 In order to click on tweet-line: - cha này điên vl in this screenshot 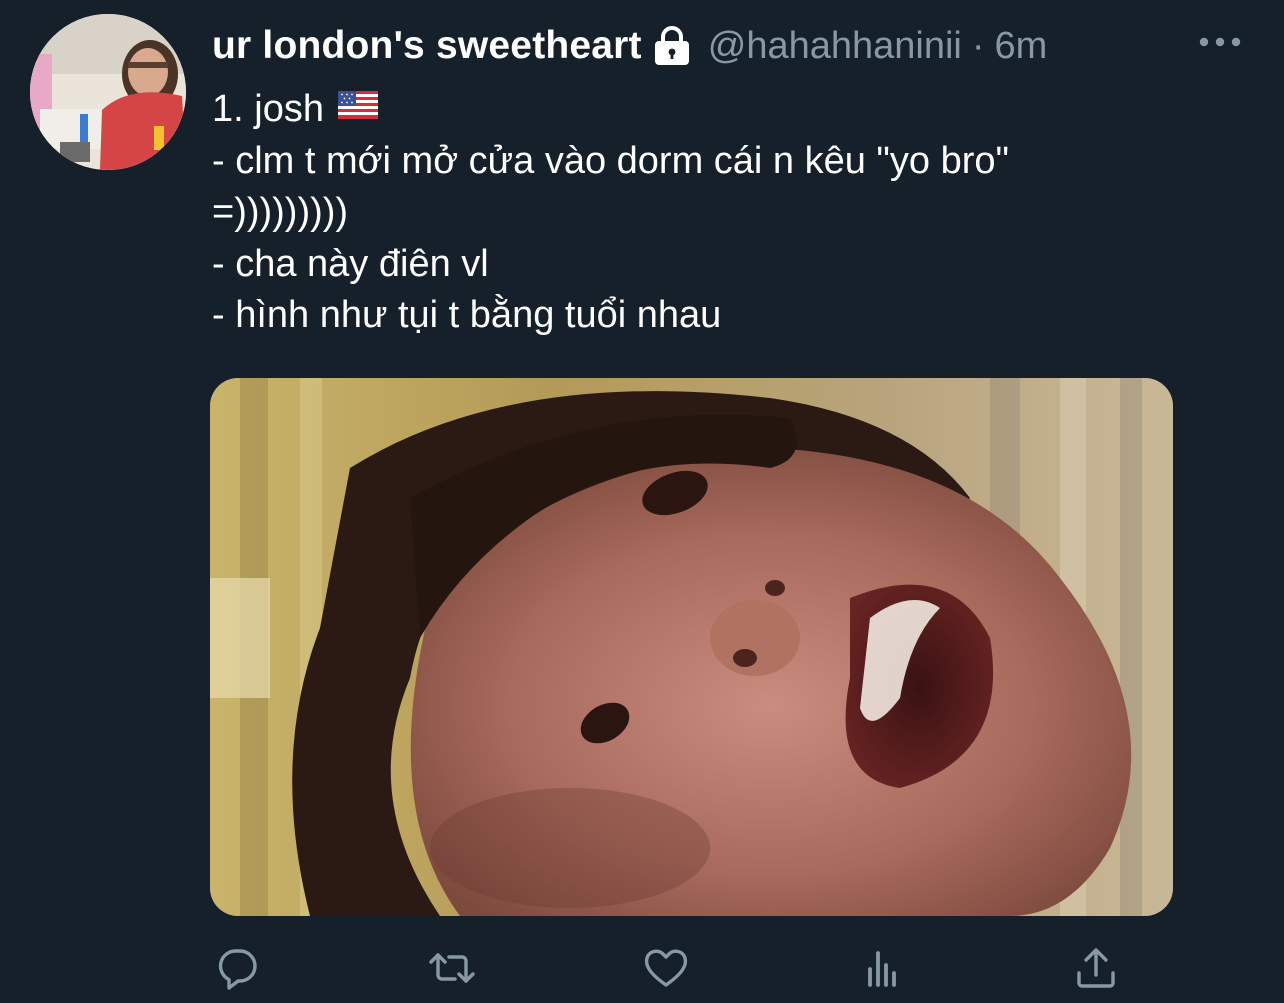, I will do `click(350, 263)`.